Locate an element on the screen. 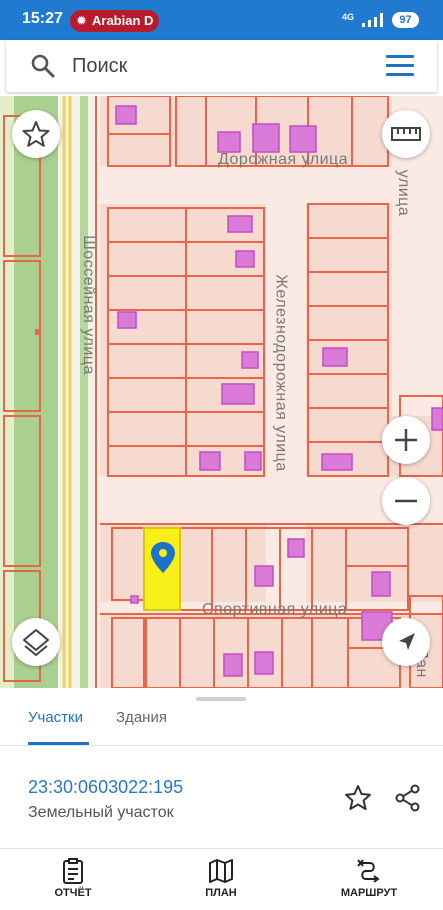 This screenshot has height=910, width=443. layers-button is located at coordinates (36, 642).